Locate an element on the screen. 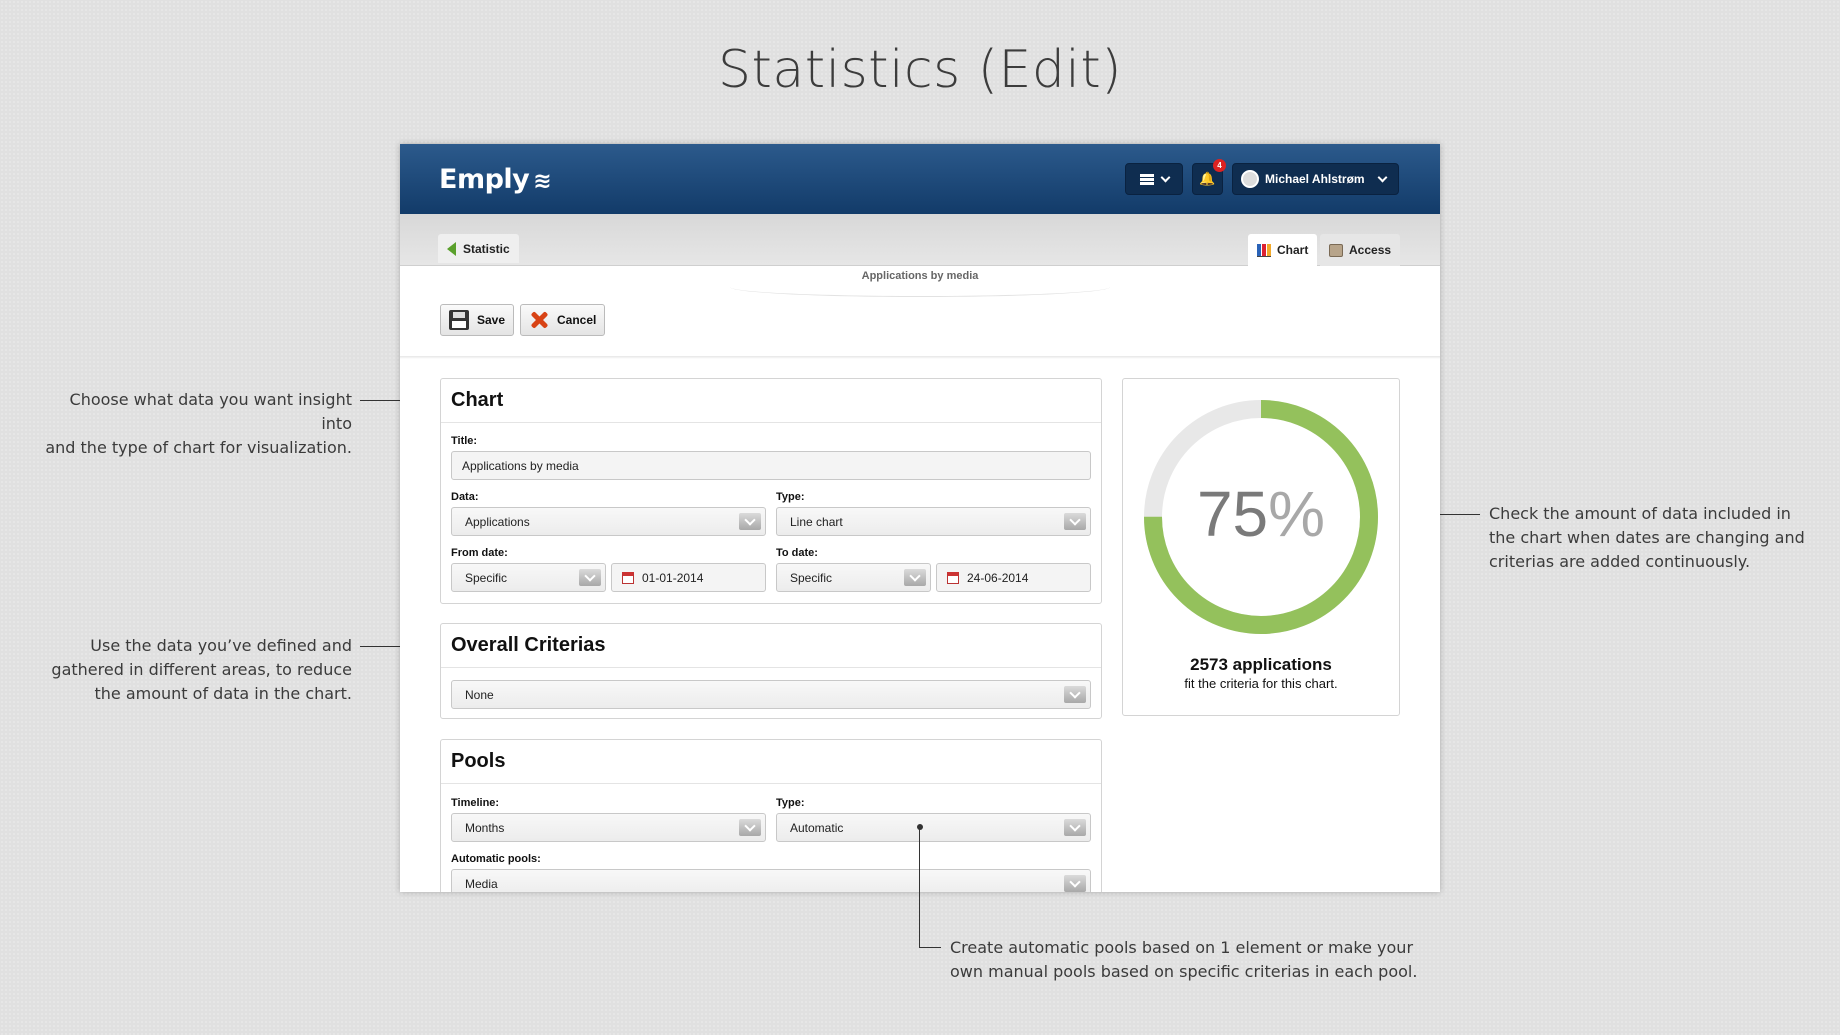  tab-chart: Chart is located at coordinates (1283, 250).